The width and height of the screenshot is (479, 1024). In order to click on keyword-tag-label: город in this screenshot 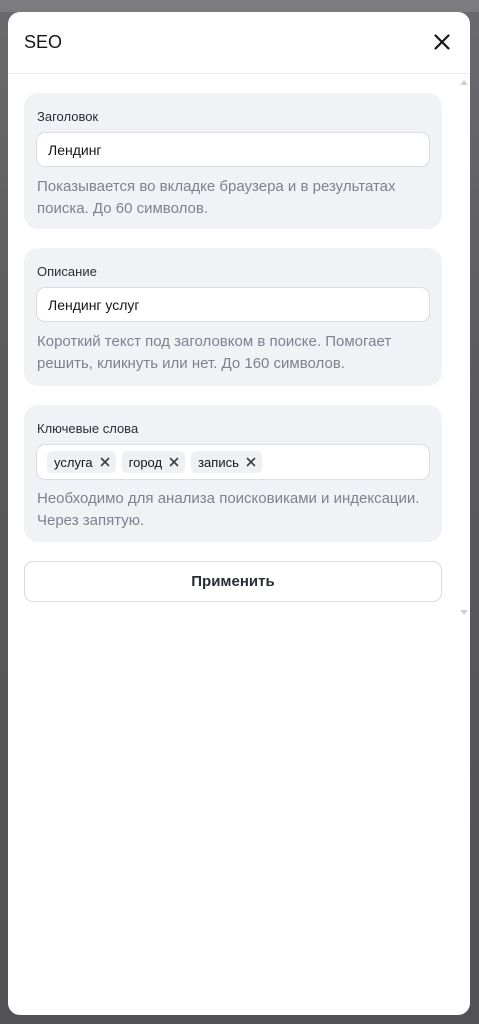, I will do `click(145, 462)`.